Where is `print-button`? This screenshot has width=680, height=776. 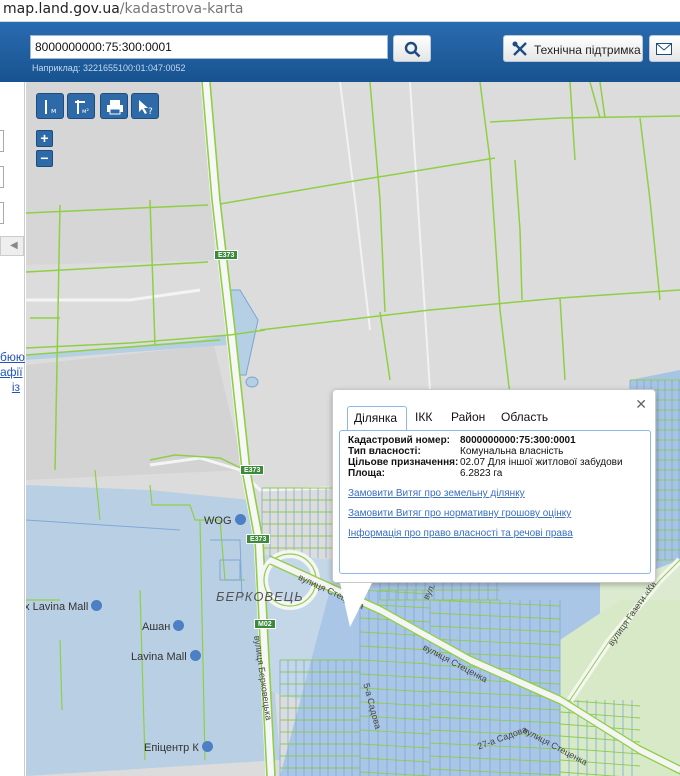 print-button is located at coordinates (114, 106).